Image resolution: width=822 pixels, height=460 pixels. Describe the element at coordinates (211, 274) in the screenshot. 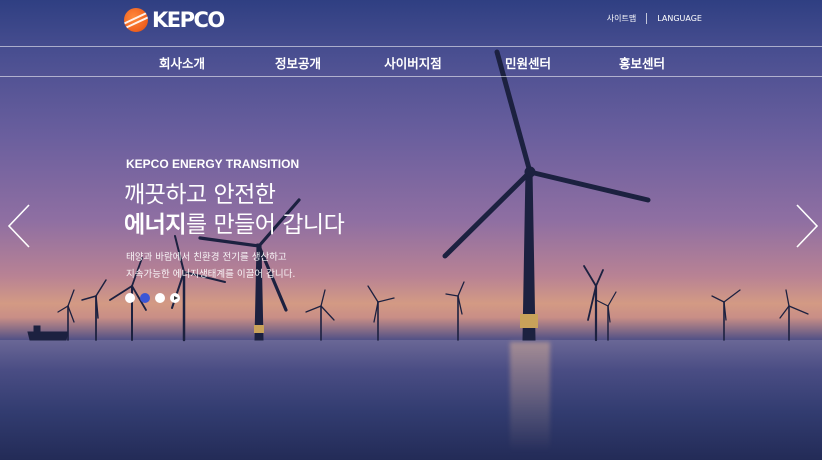

I see `desc-line-2: 지속가능한 에너지생태계를 이끌어 갑니다.` at that location.